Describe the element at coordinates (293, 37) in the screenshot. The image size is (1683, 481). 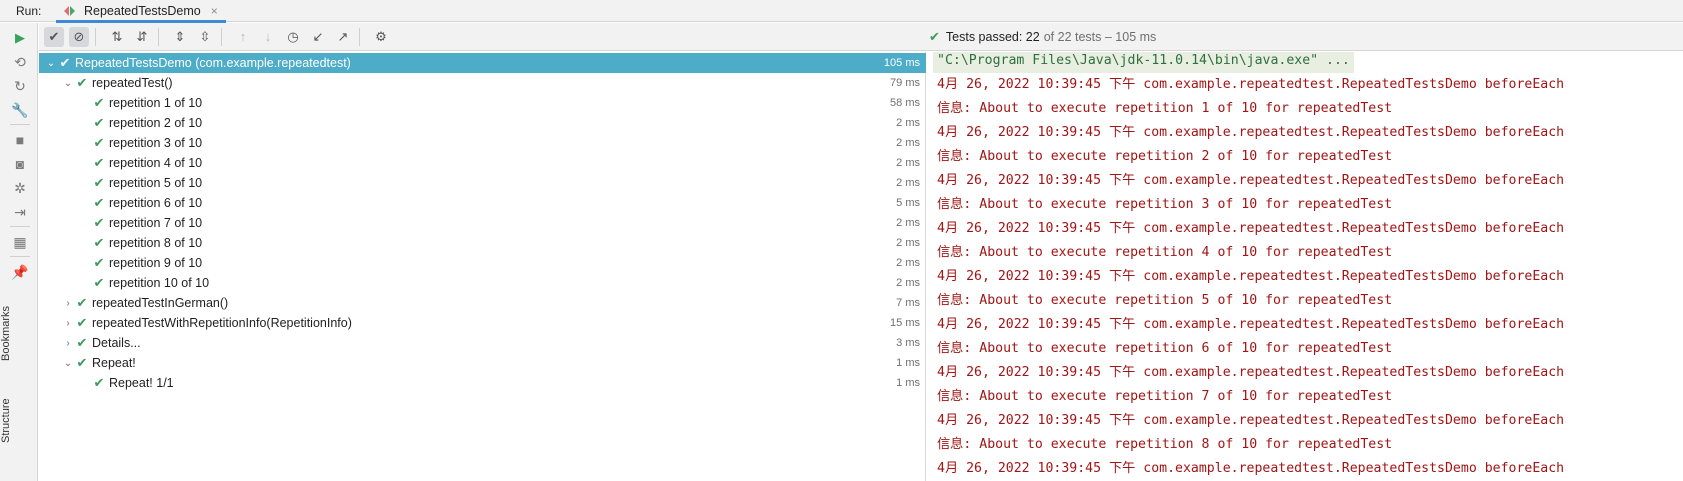
I see `test-history-icon: ◷` at that location.